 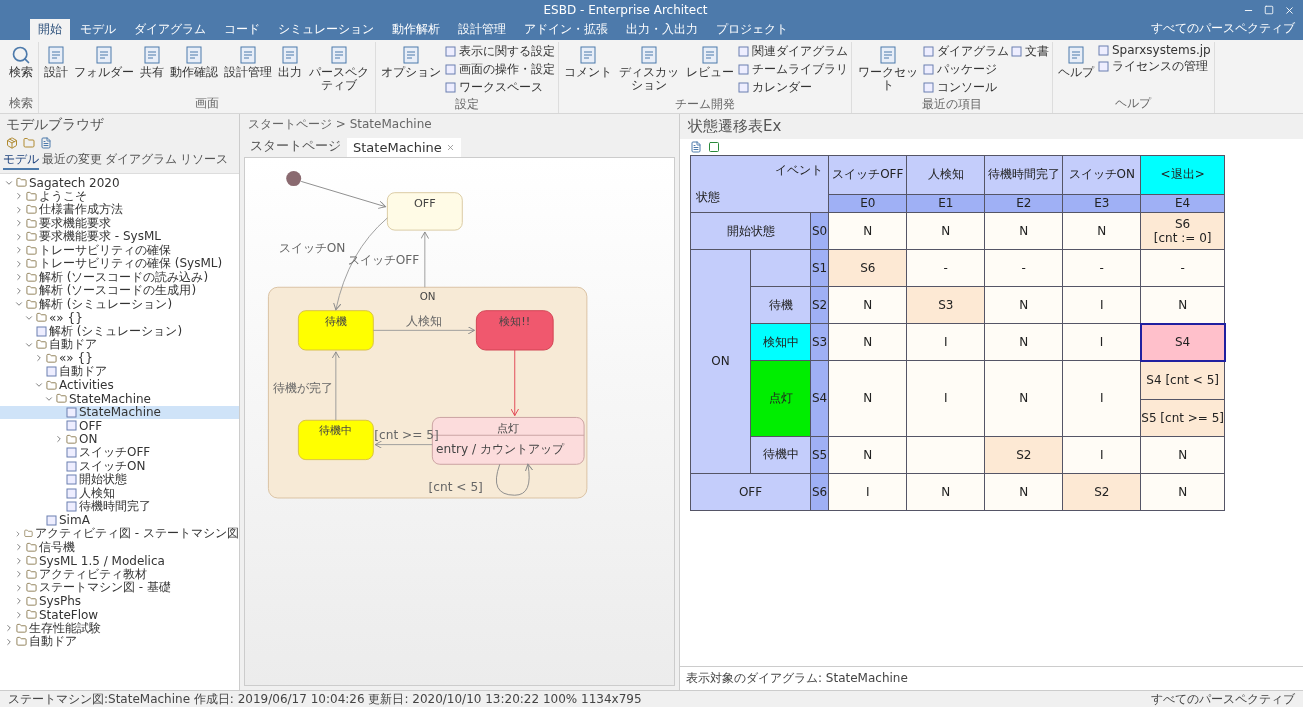 I want to click on ribbon-tab: 動作解析, so click(x=416, y=29).